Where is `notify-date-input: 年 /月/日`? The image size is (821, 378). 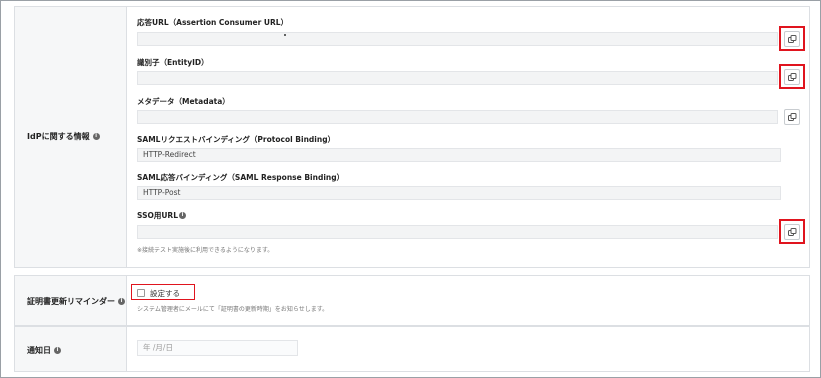 notify-date-input: 年 /月/日 is located at coordinates (217, 348).